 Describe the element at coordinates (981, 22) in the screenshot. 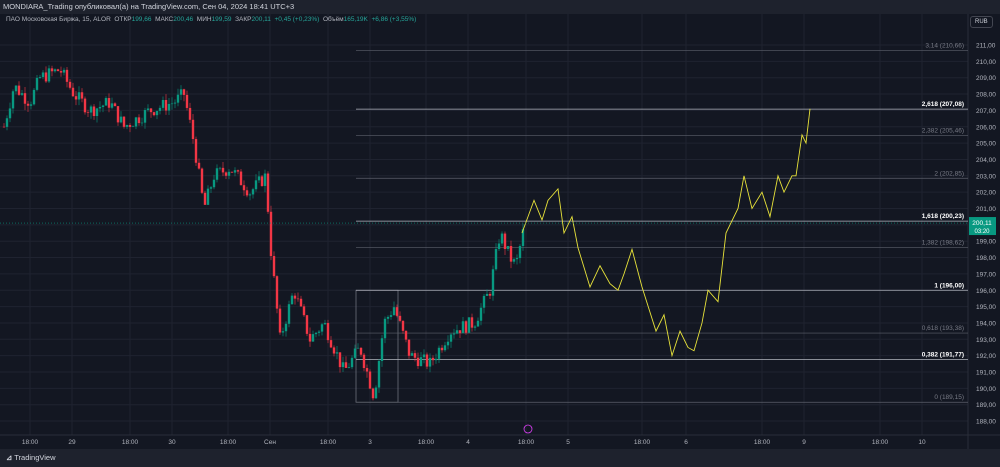

I see `currency-button: RUB` at that location.